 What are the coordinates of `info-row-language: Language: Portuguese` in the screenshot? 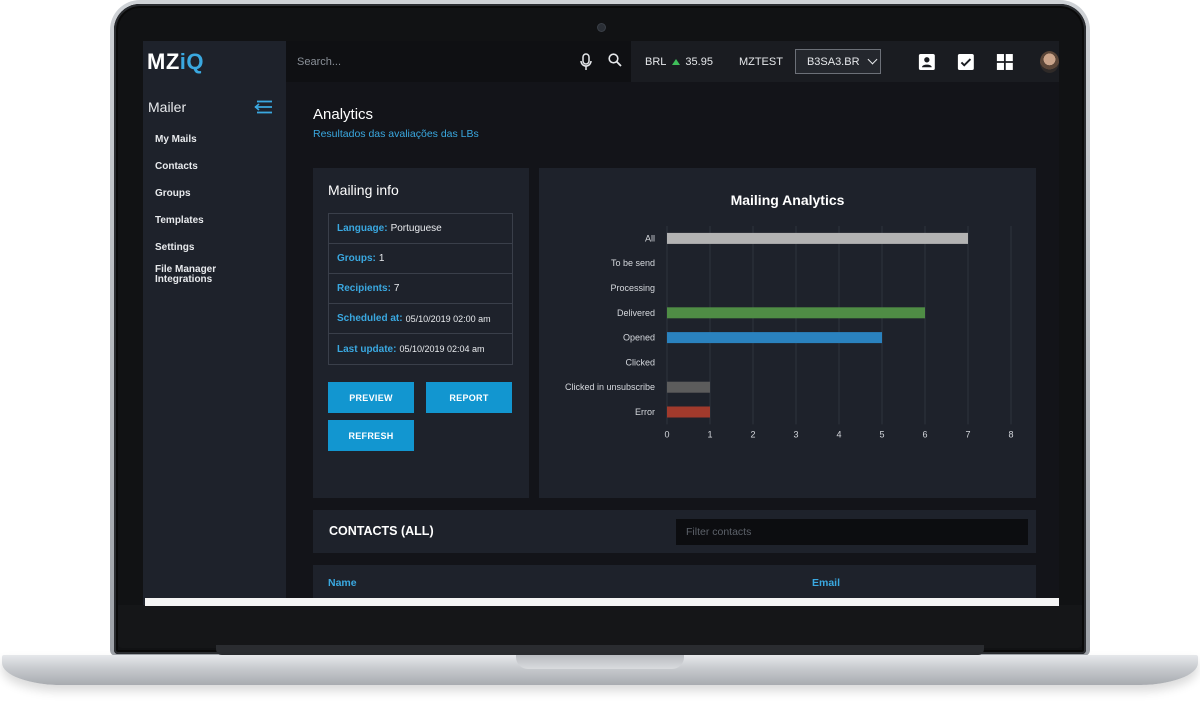 It's located at (420, 229).